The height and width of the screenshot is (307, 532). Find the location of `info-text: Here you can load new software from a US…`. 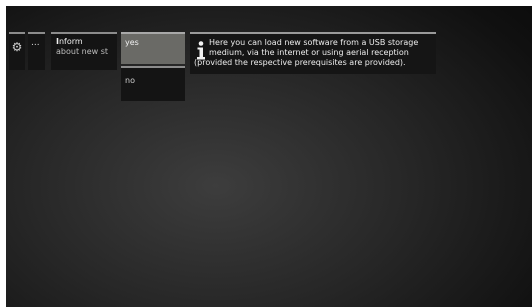

info-text: Here you can load new software from a US… is located at coordinates (313, 53).